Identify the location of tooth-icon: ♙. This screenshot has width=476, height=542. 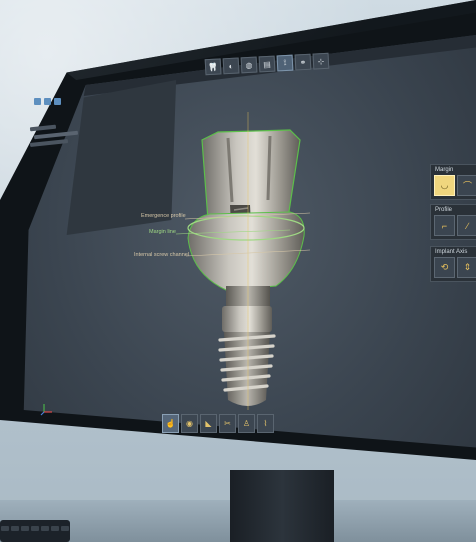
(246, 423).